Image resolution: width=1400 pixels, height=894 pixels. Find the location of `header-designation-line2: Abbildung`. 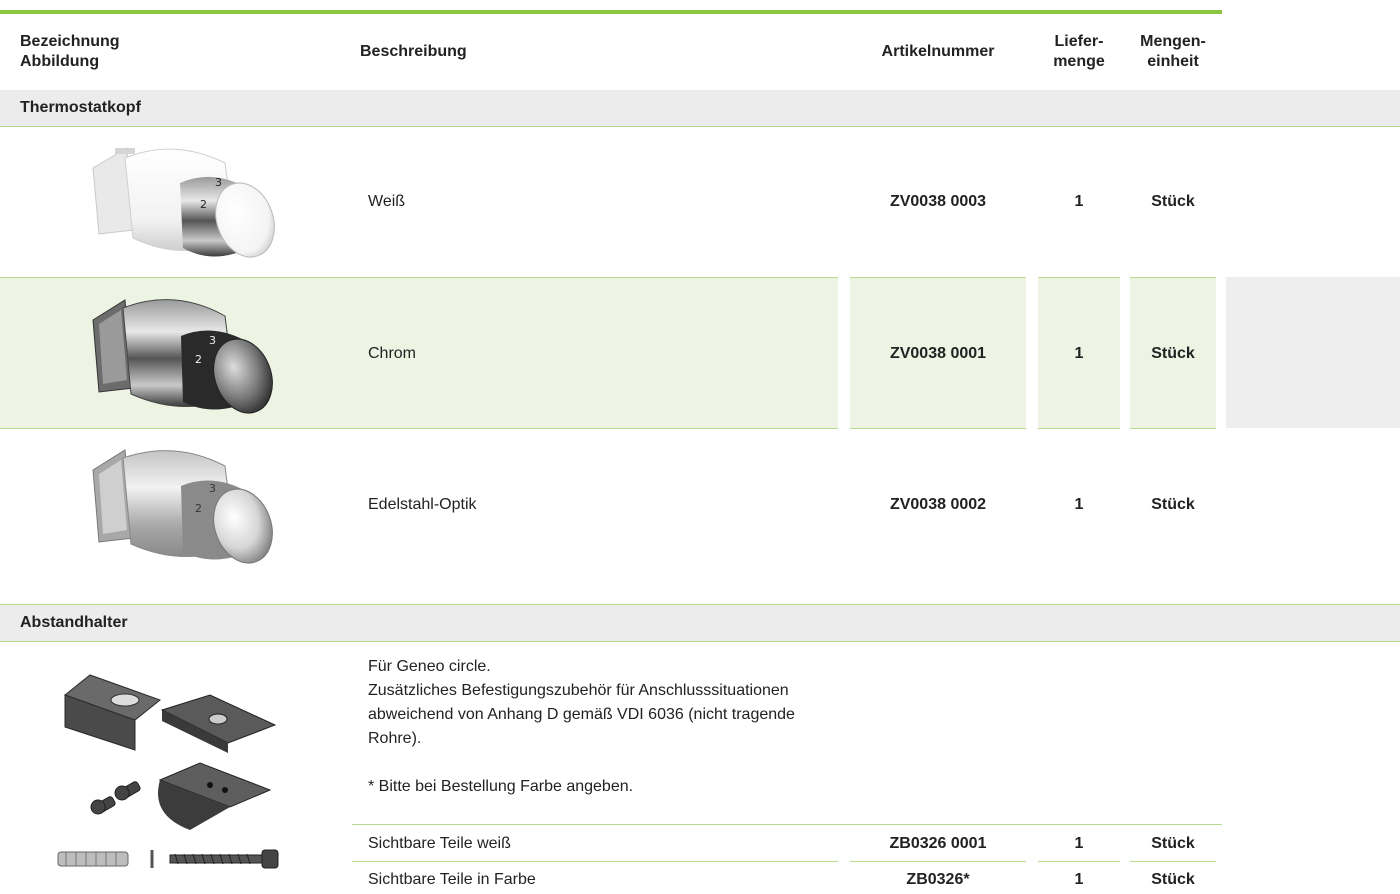

header-designation-line2: Abbildung is located at coordinates (60, 61).